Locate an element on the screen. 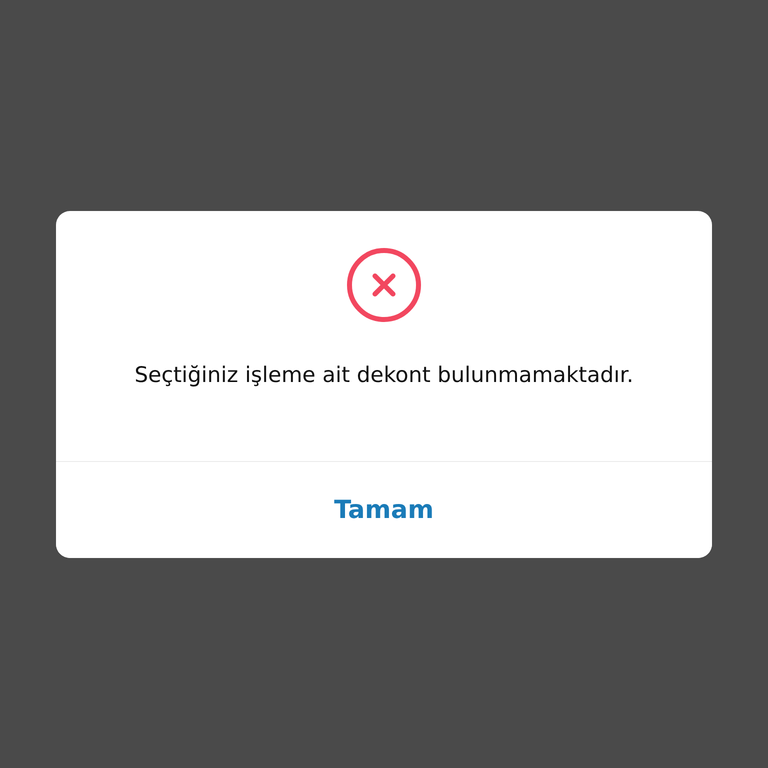  dialog-message: Seçtiğiniz işleme ait dekont bulunmamaktadır. is located at coordinates (384, 376).